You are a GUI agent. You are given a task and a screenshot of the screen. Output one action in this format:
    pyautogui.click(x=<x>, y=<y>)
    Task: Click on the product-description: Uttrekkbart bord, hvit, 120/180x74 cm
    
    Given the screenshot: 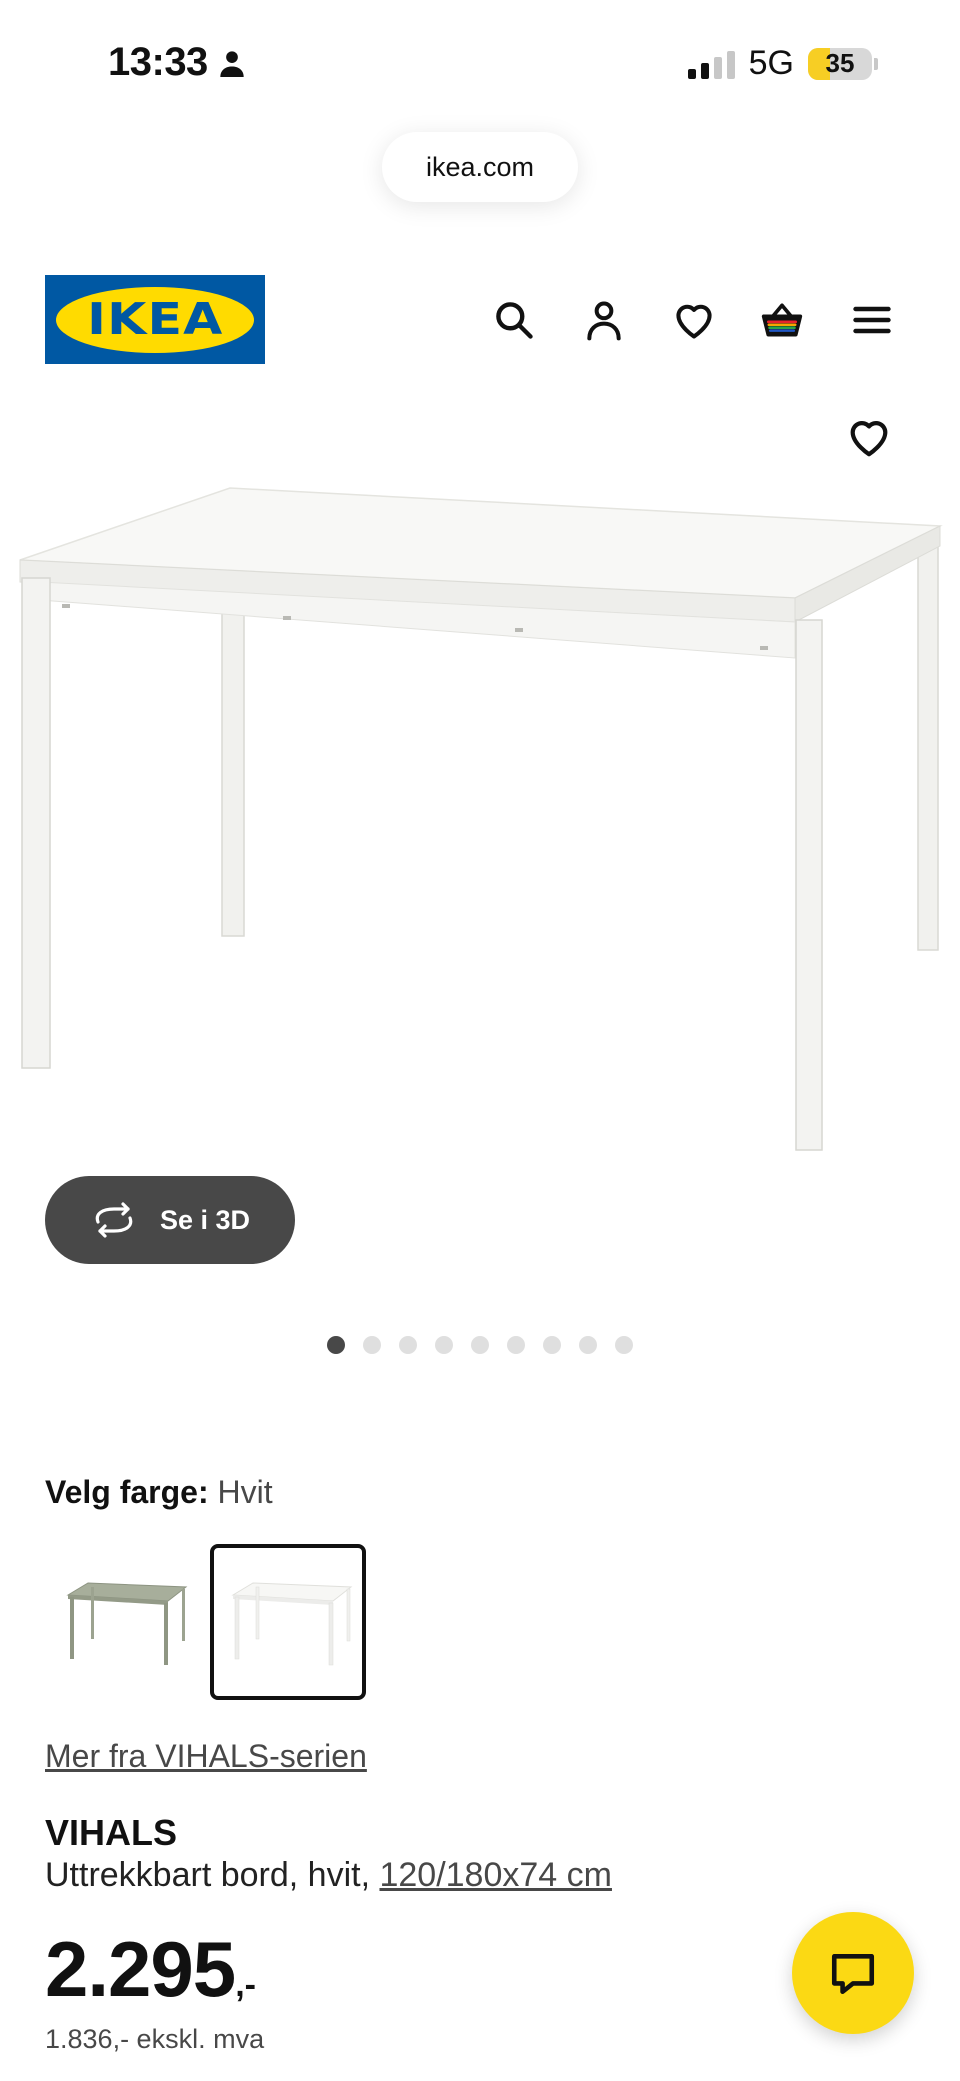 What is the action you would take?
    pyautogui.click(x=328, y=1875)
    